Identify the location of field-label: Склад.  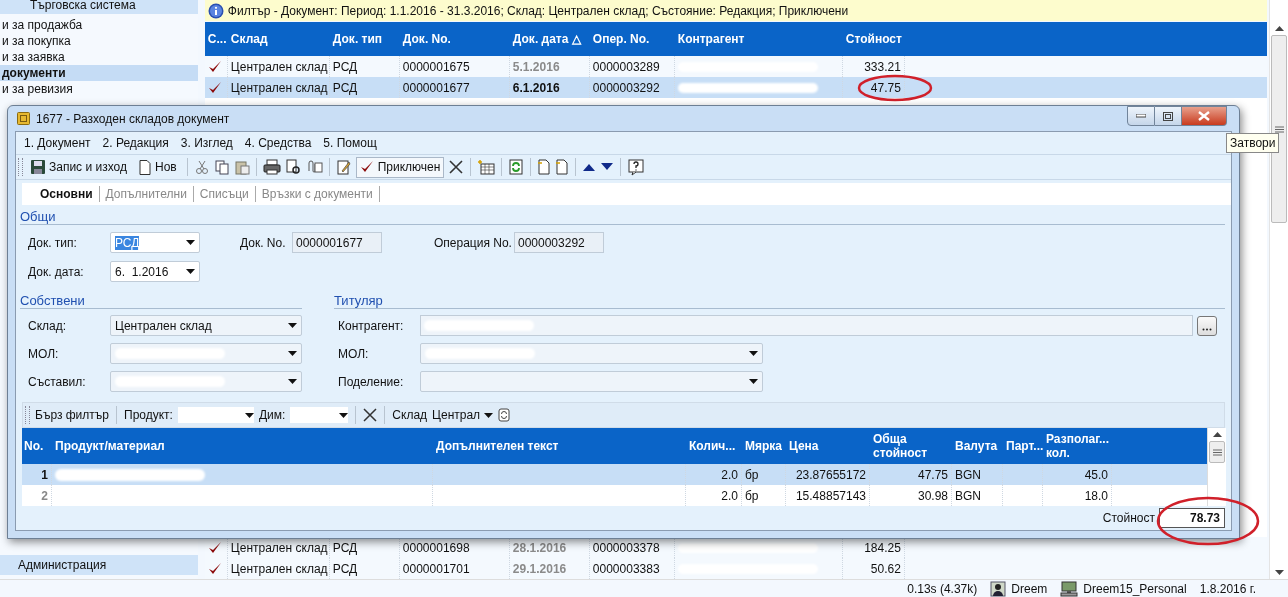
(410, 415).